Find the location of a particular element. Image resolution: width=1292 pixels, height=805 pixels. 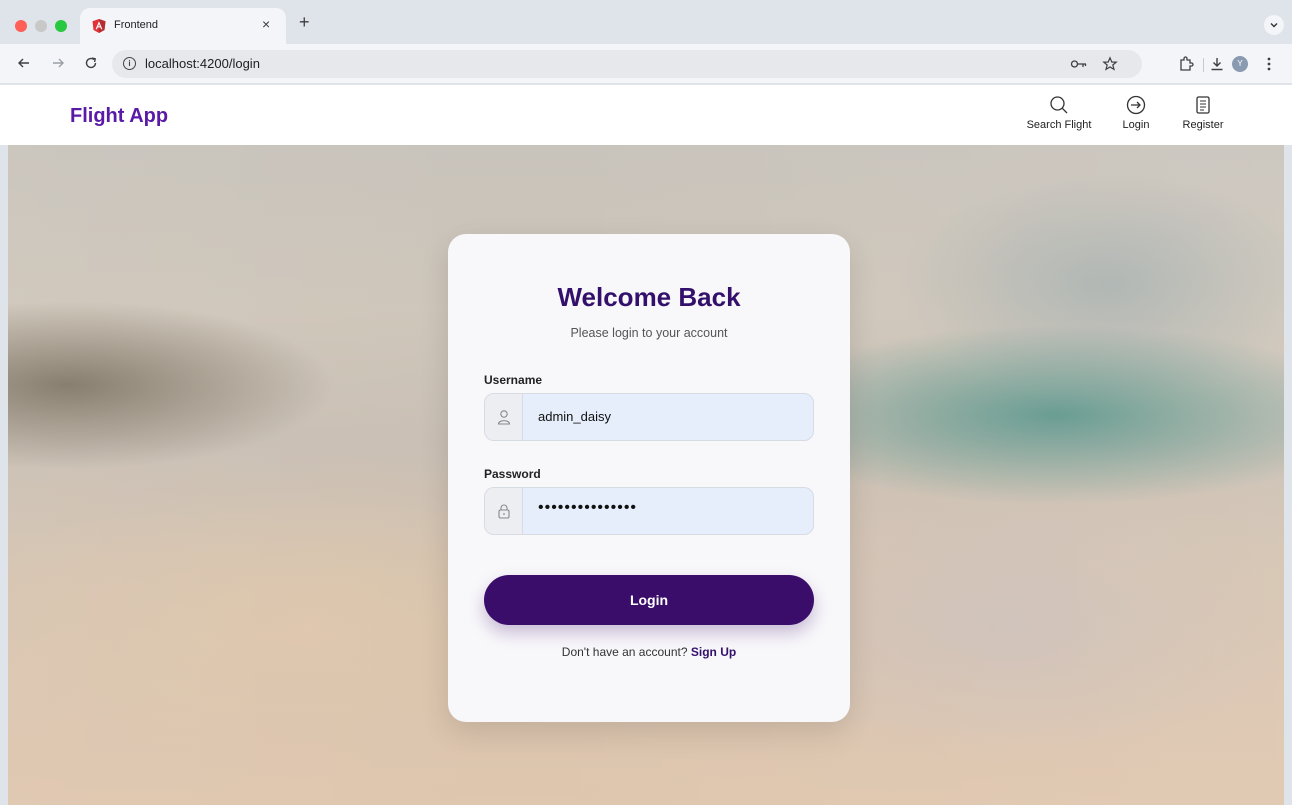

toolbar-separator is located at coordinates (1203, 65).